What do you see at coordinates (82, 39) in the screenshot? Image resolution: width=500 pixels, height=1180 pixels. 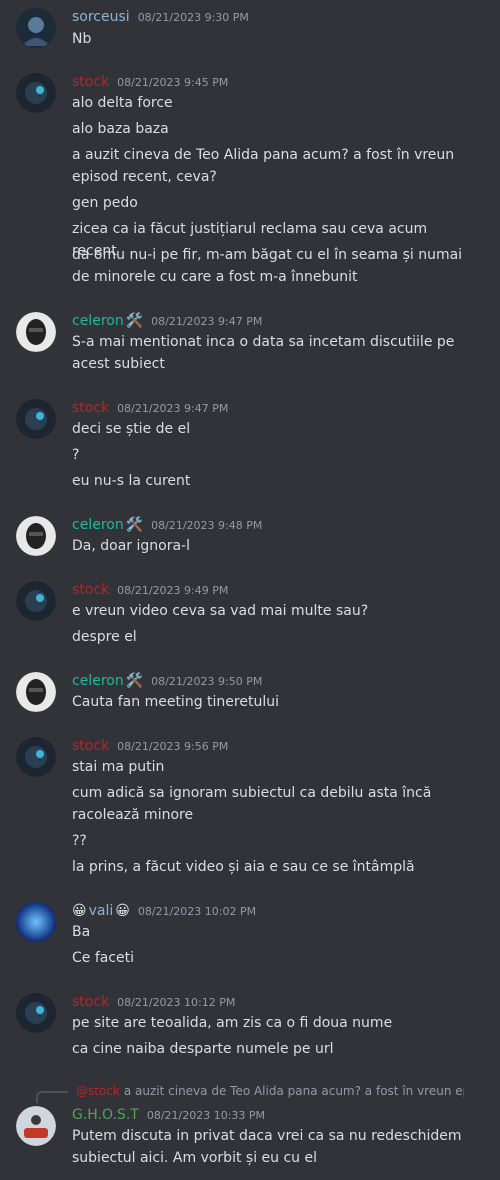 I see `message-line: Nb` at bounding box center [82, 39].